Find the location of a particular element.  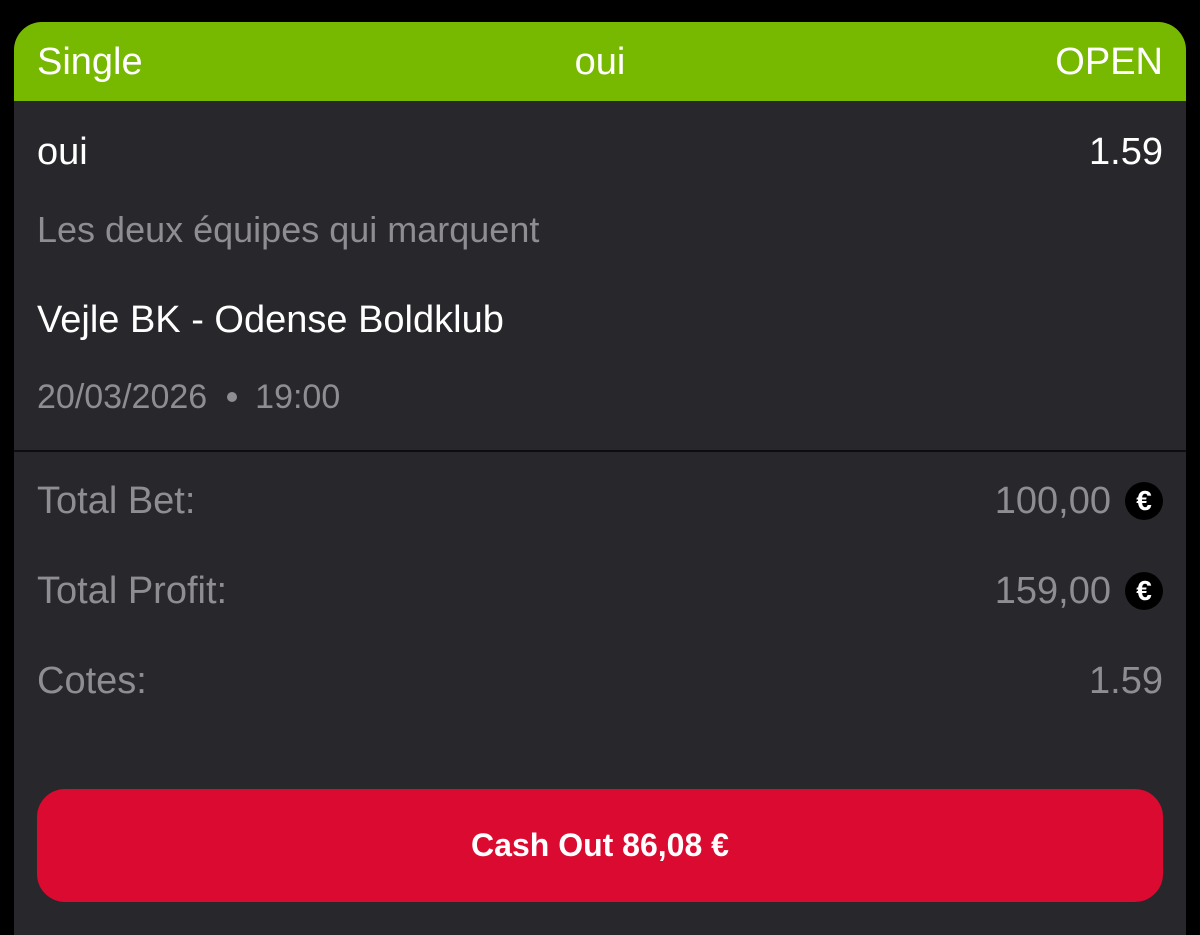

event-time: 19:00 is located at coordinates (298, 397).